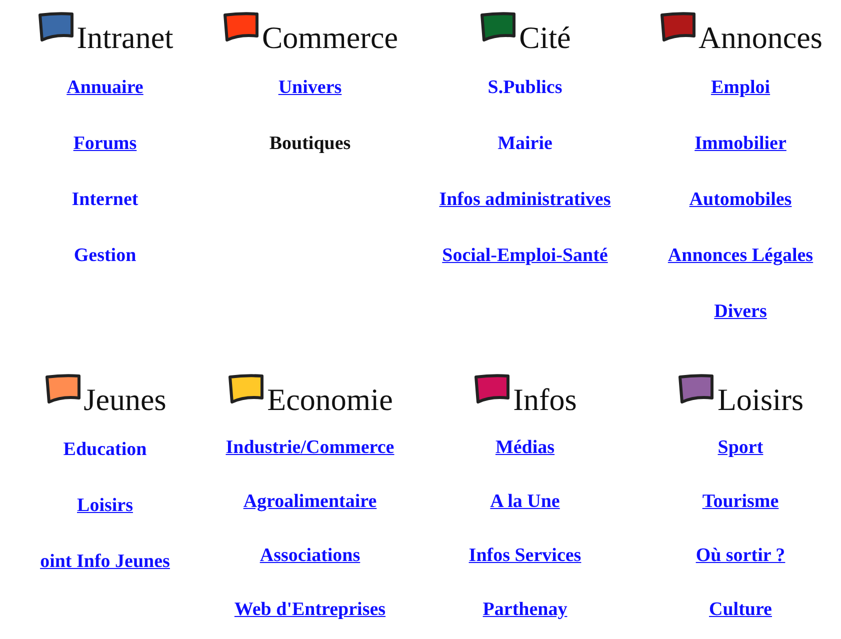 This screenshot has height=639, width=841. What do you see at coordinates (105, 200) in the screenshot?
I see `nav-label: Internet` at bounding box center [105, 200].